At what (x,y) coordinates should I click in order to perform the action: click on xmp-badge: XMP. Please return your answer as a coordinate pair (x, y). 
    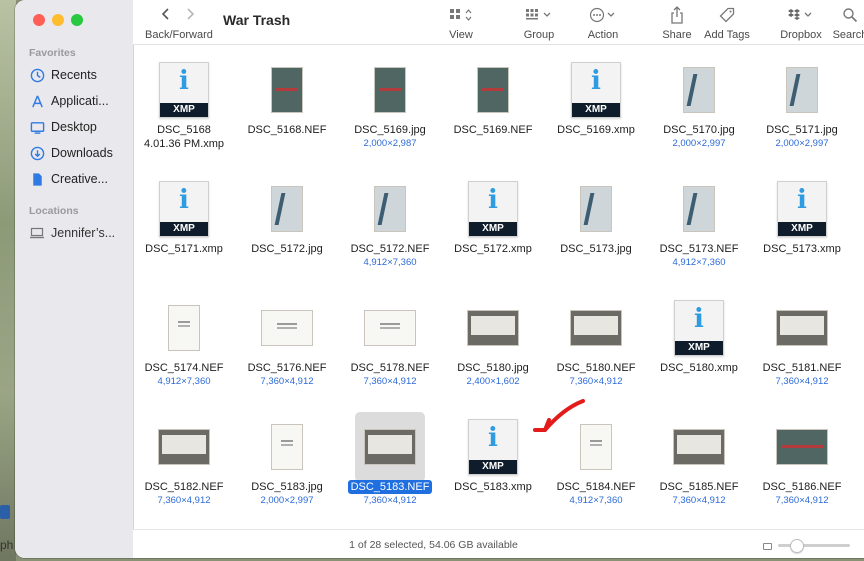
    Looking at the image, I should click on (493, 467).